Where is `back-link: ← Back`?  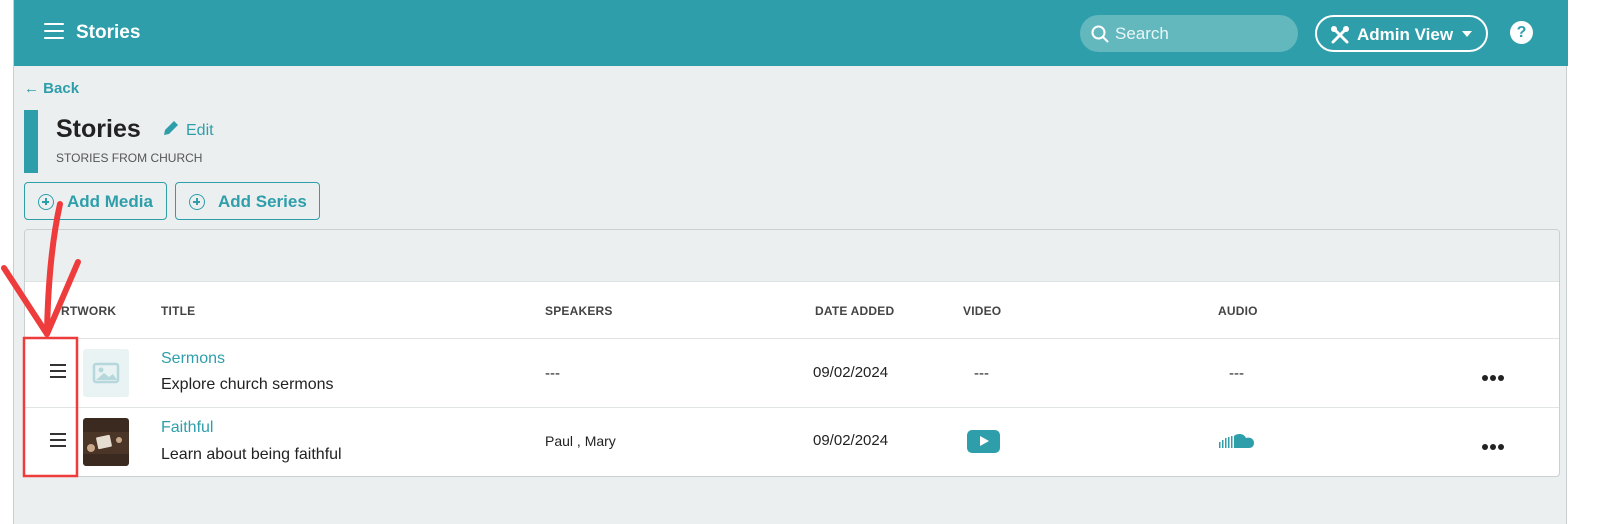
back-link: ← Back is located at coordinates (51, 88).